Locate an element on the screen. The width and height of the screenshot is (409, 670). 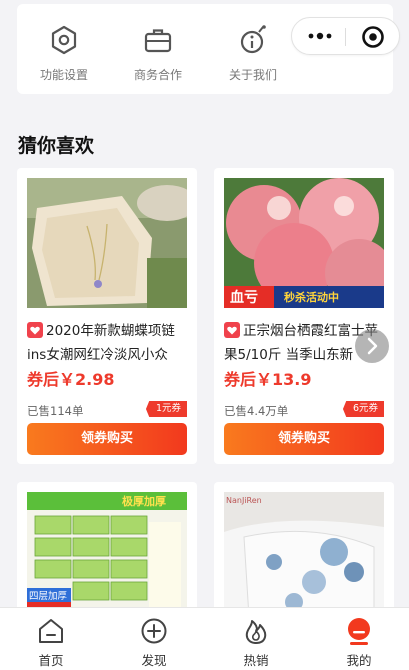
tab-hot-sale: 热销 is located at coordinates (256, 642).